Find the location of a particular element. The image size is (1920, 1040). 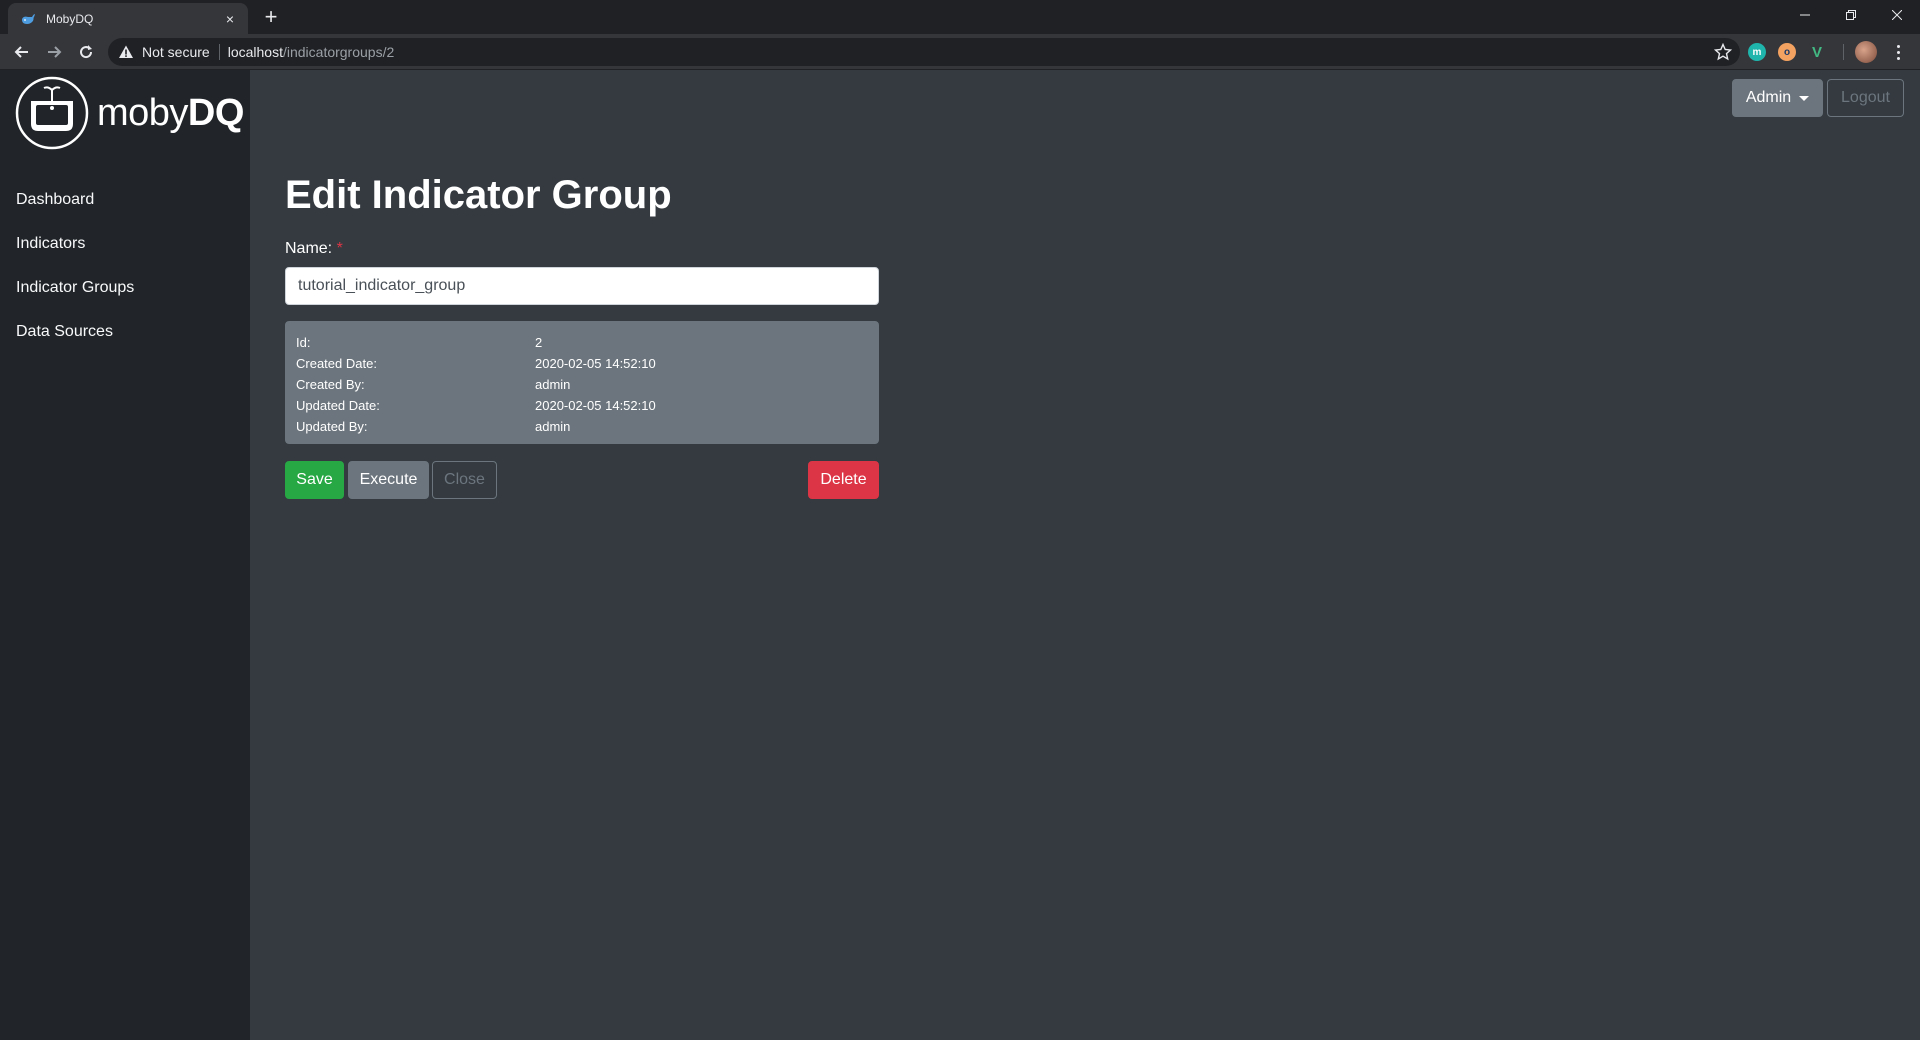

sidebar-item-dashboard: Dashboard is located at coordinates (125, 200).